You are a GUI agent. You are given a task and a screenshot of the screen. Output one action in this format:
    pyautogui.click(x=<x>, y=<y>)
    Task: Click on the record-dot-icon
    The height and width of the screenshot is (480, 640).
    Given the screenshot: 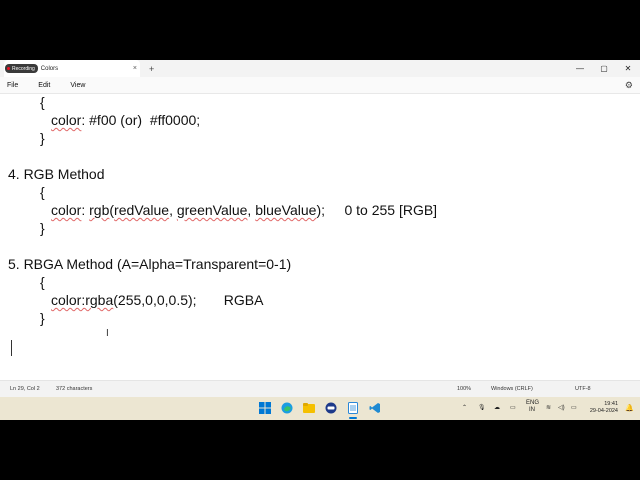 What is the action you would take?
    pyautogui.click(x=8, y=68)
    